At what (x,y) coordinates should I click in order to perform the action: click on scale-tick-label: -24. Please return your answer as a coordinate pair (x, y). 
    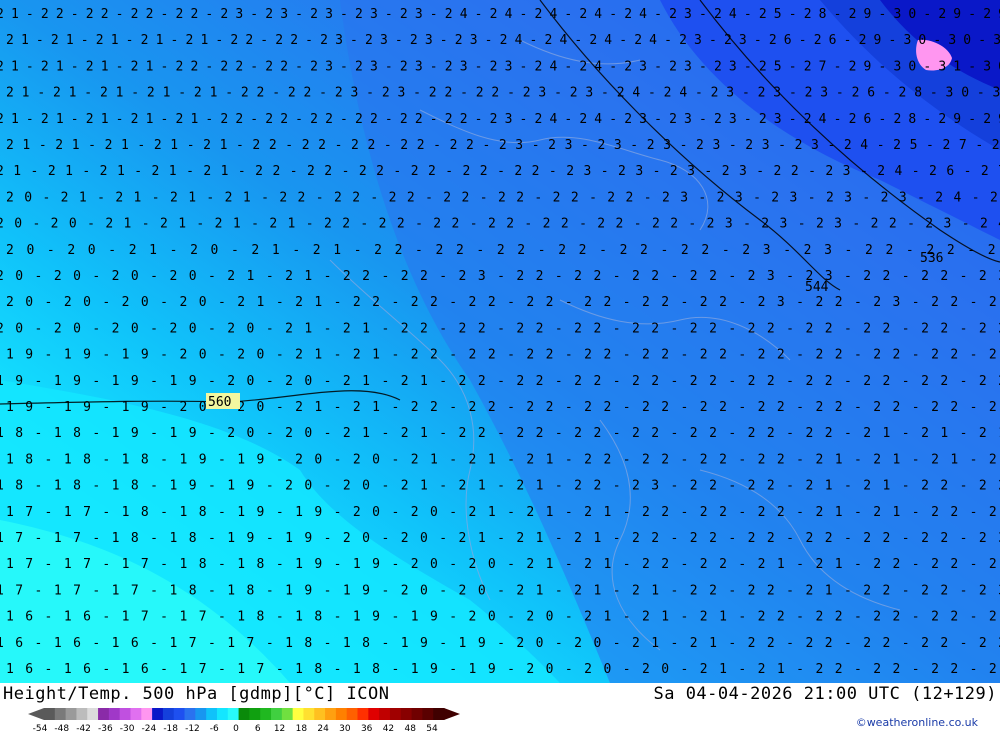
    Looking at the image, I should click on (149, 728).